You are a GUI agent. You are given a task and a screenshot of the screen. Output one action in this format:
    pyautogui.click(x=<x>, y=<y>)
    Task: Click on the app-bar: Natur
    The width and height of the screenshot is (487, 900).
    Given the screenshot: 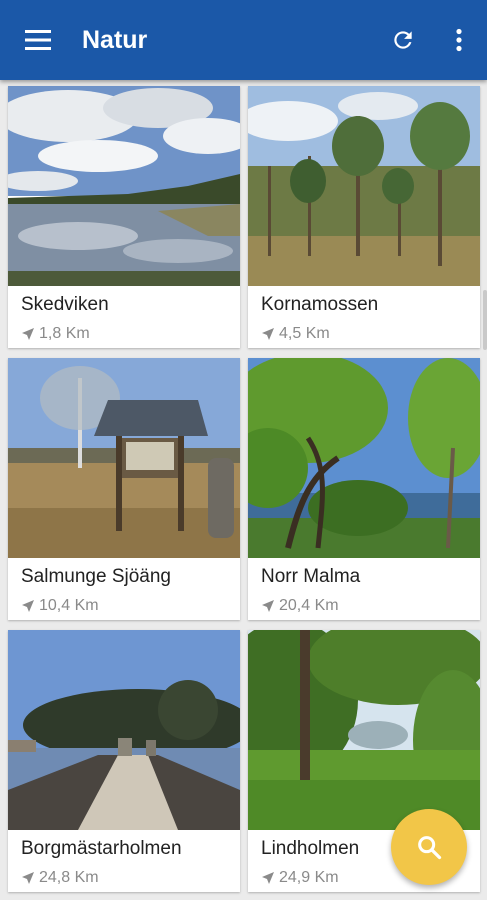 What is the action you would take?
    pyautogui.click(x=243, y=40)
    